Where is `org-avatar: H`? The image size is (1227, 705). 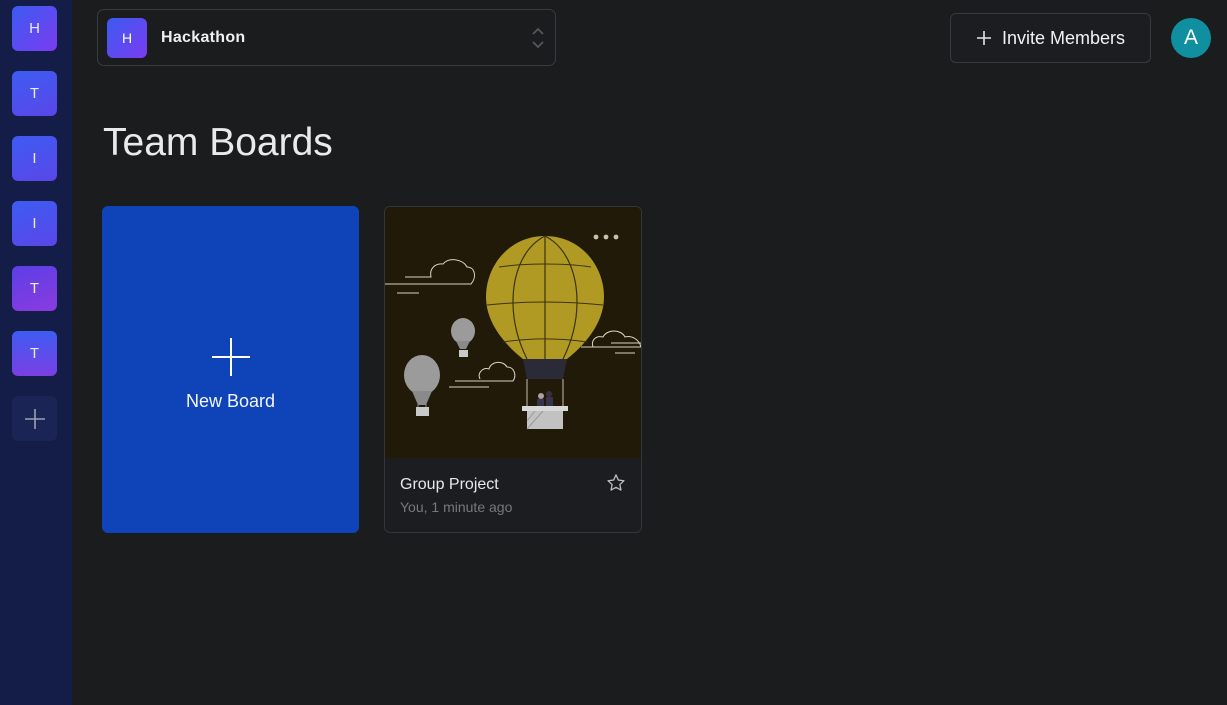 org-avatar: H is located at coordinates (127, 37).